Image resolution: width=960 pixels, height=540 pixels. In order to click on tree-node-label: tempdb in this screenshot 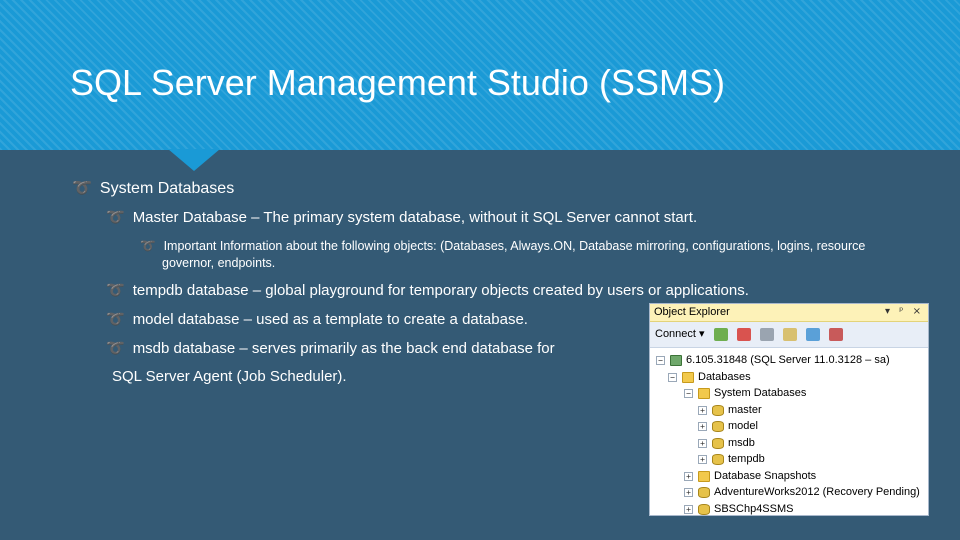, I will do `click(746, 459)`.